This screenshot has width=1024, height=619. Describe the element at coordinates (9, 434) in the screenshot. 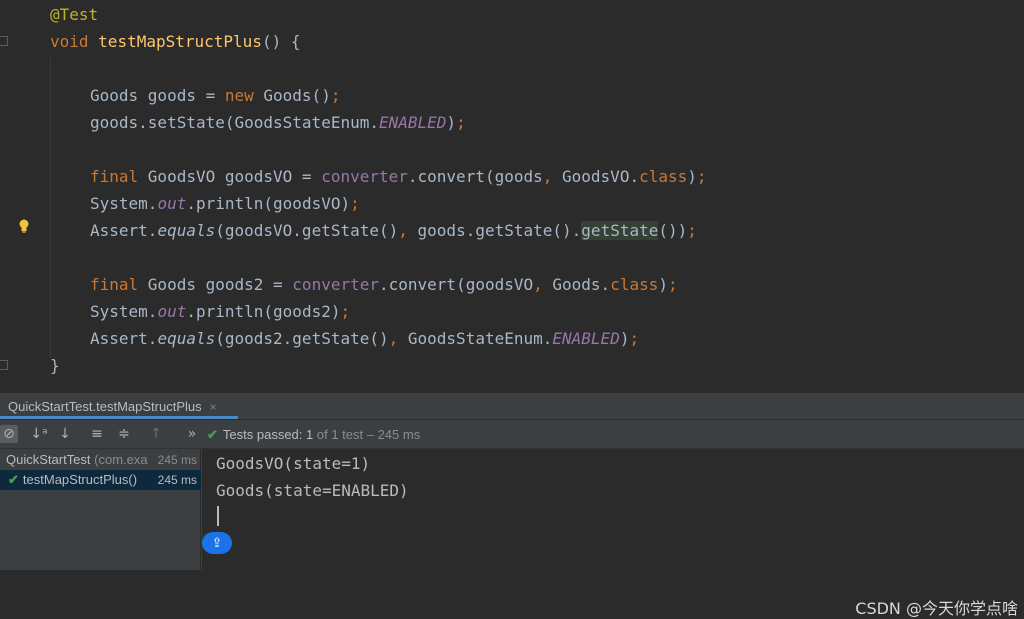

I see `stop-icon: ⊘` at that location.